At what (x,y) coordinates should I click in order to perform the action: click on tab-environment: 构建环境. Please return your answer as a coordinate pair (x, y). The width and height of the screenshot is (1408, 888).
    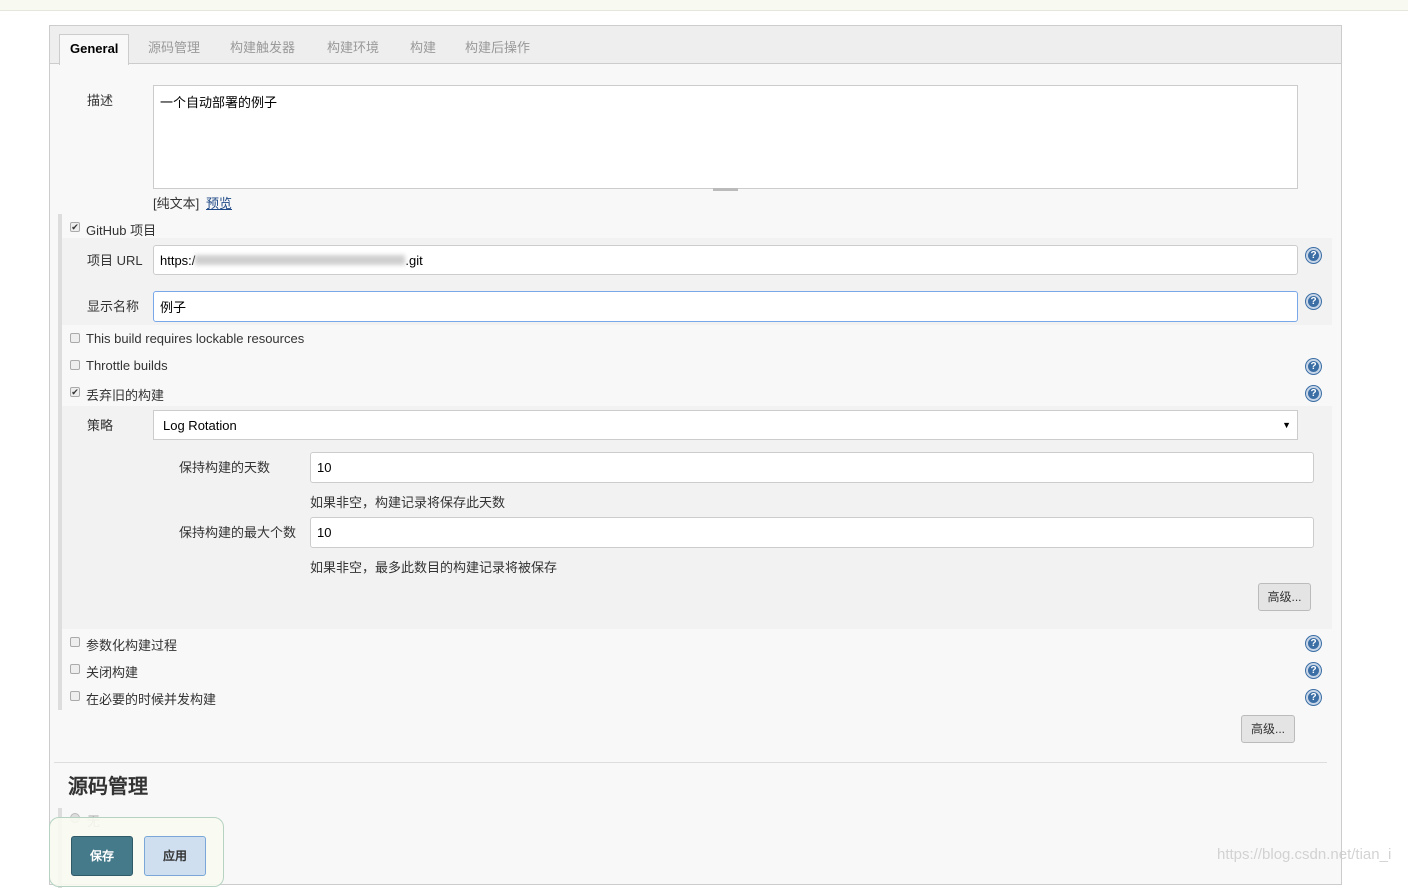
    Looking at the image, I should click on (353, 49).